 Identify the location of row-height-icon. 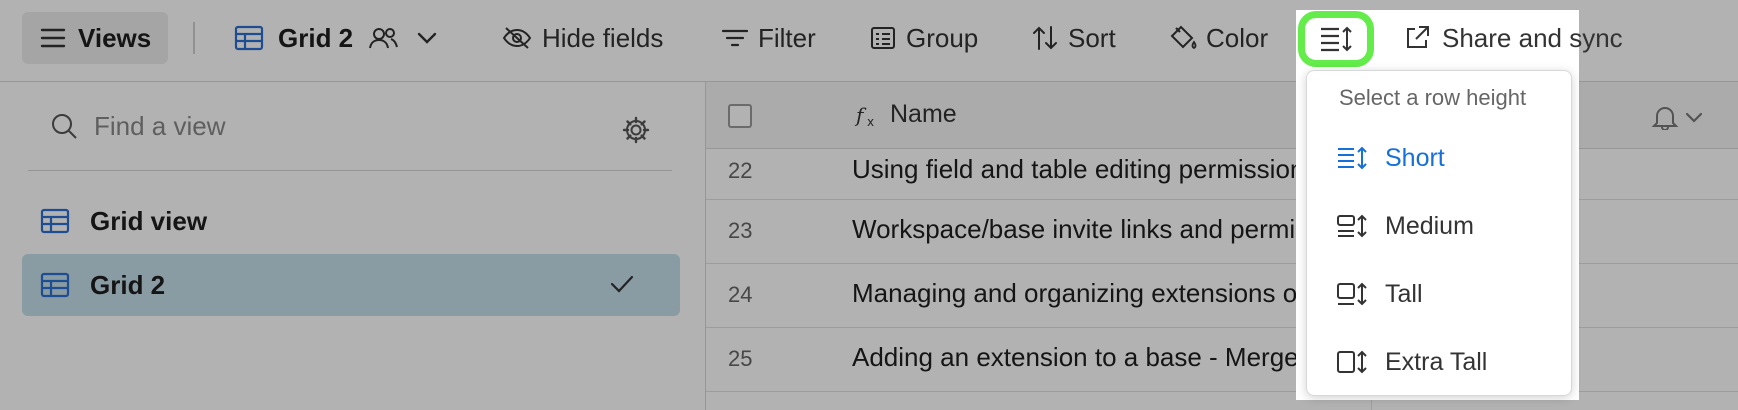
(1336, 39).